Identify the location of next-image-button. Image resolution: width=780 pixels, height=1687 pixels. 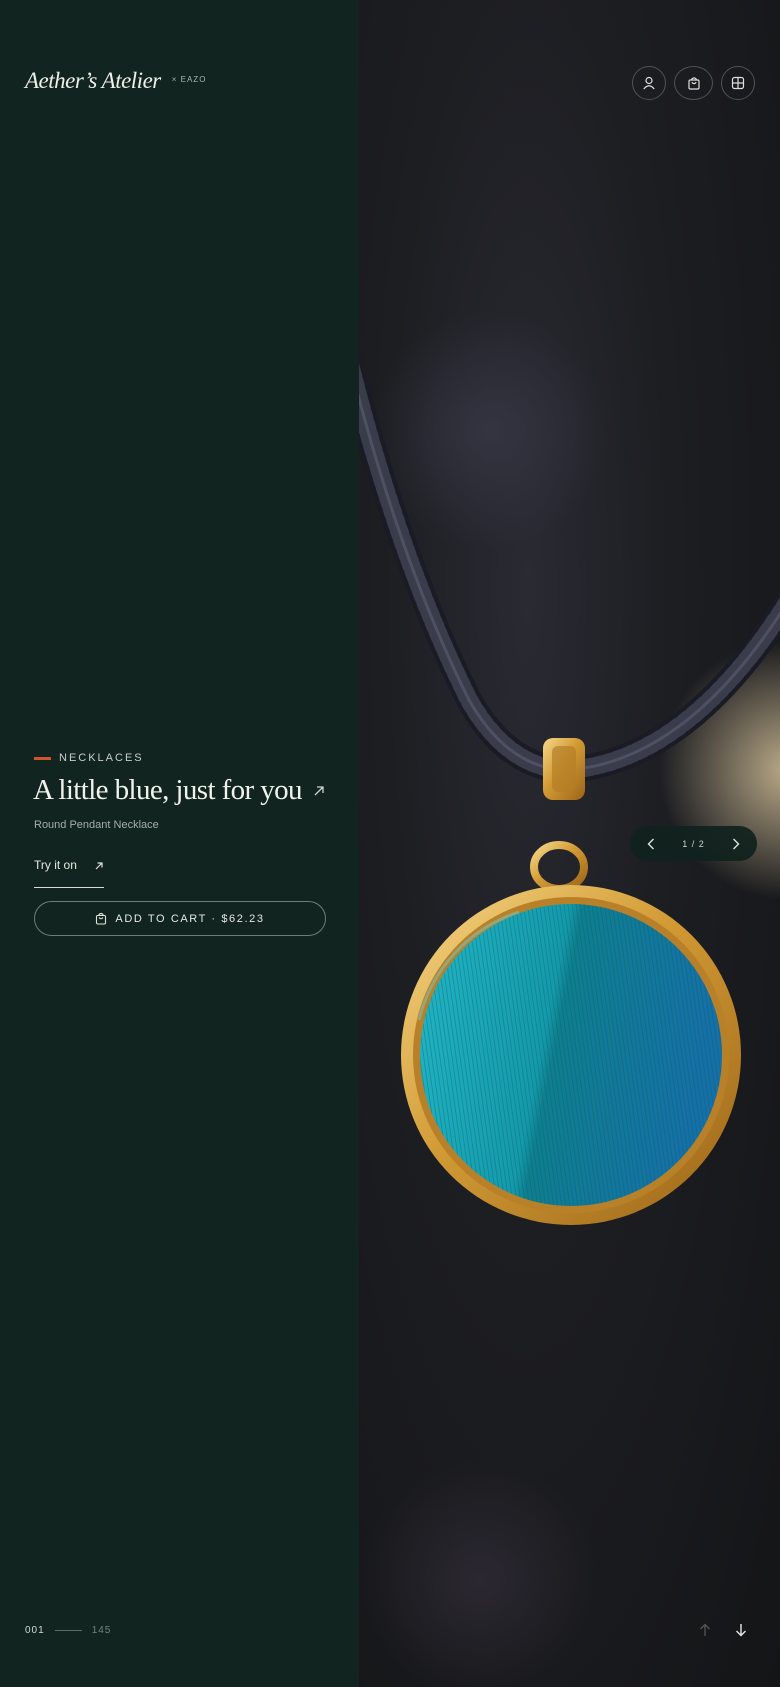
(736, 844).